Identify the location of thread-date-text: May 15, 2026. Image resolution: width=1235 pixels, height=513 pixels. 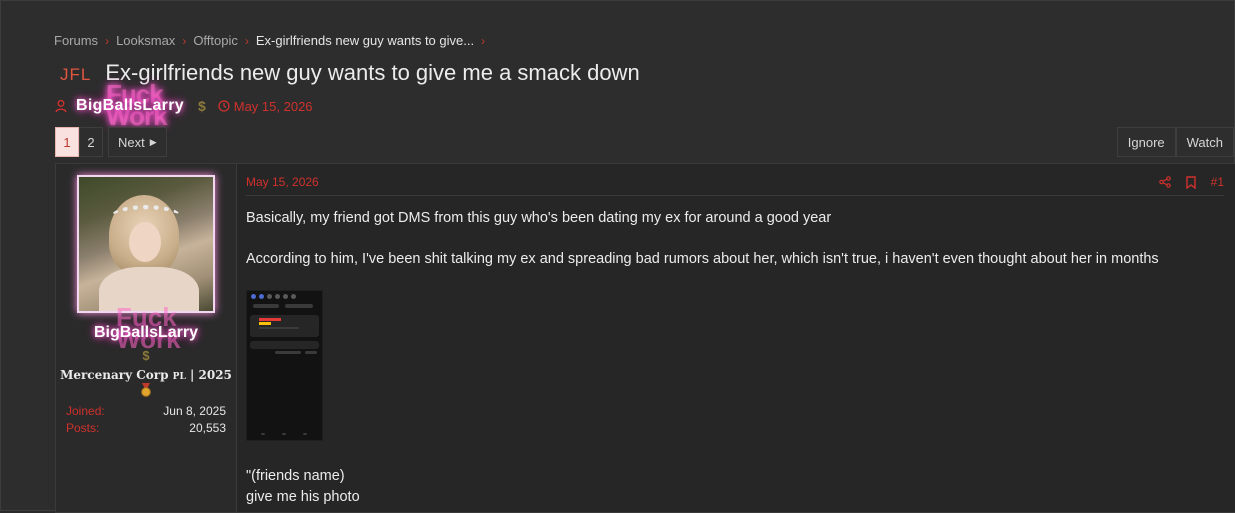
(273, 106).